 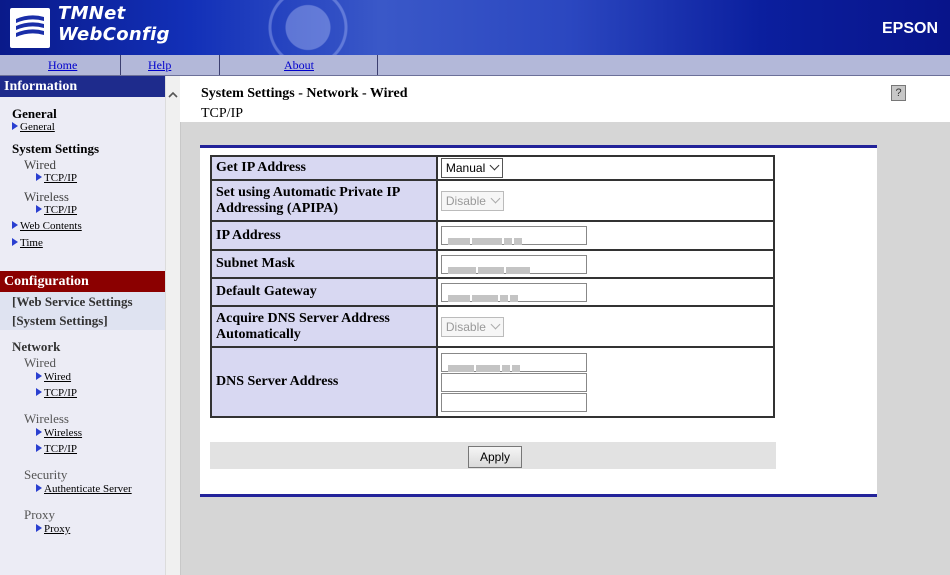 What do you see at coordinates (299, 65) in the screenshot?
I see `nav-about-link: About` at bounding box center [299, 65].